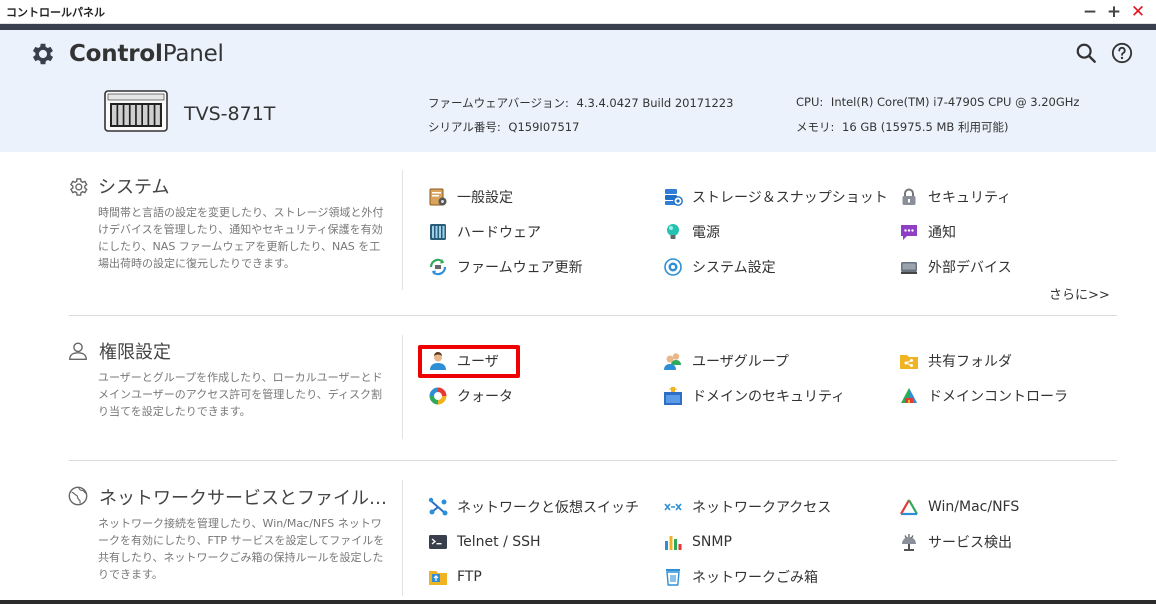 The image size is (1156, 604). I want to click on menu-item-label: ファームウェア更新, so click(520, 268).